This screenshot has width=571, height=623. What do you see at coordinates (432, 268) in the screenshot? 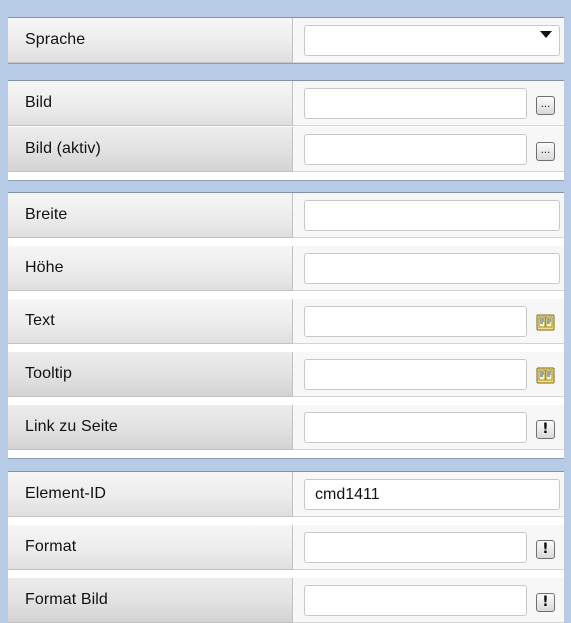
I see `hoehe-input` at bounding box center [432, 268].